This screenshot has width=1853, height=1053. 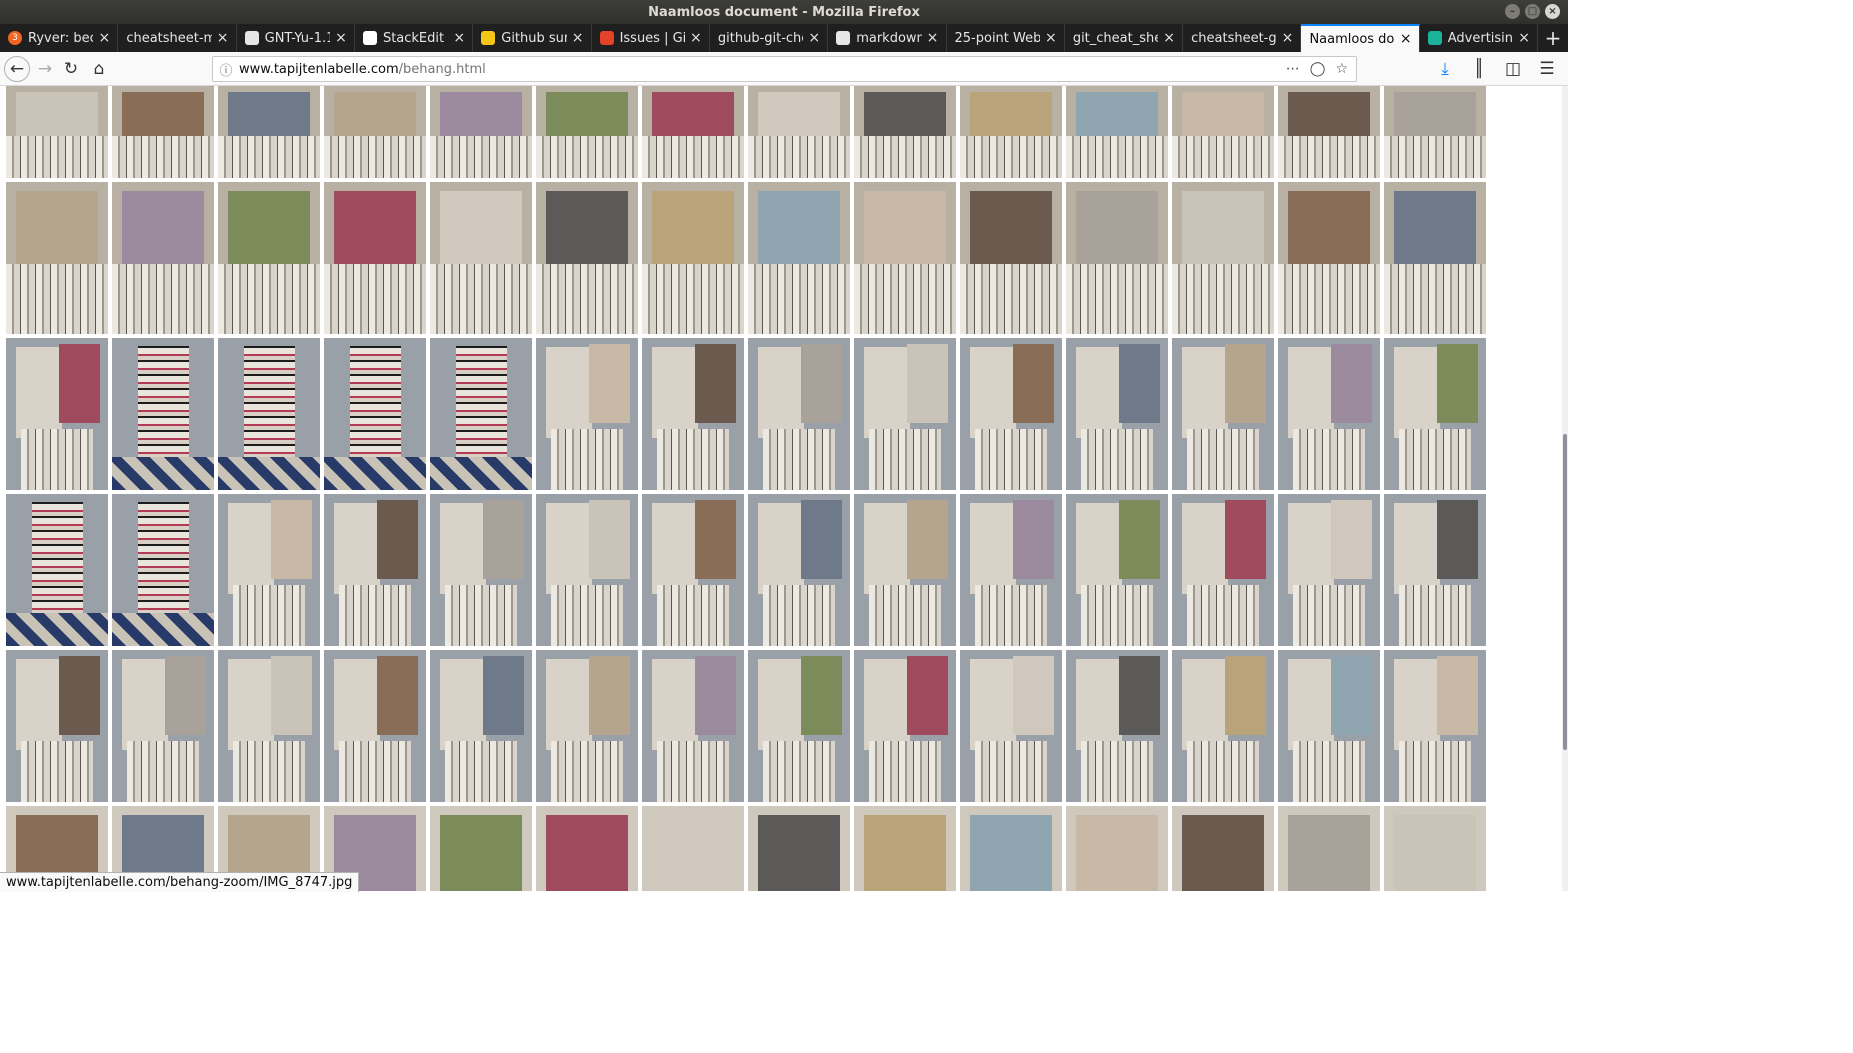 What do you see at coordinates (45, 69) in the screenshot?
I see `forward-button: →` at bounding box center [45, 69].